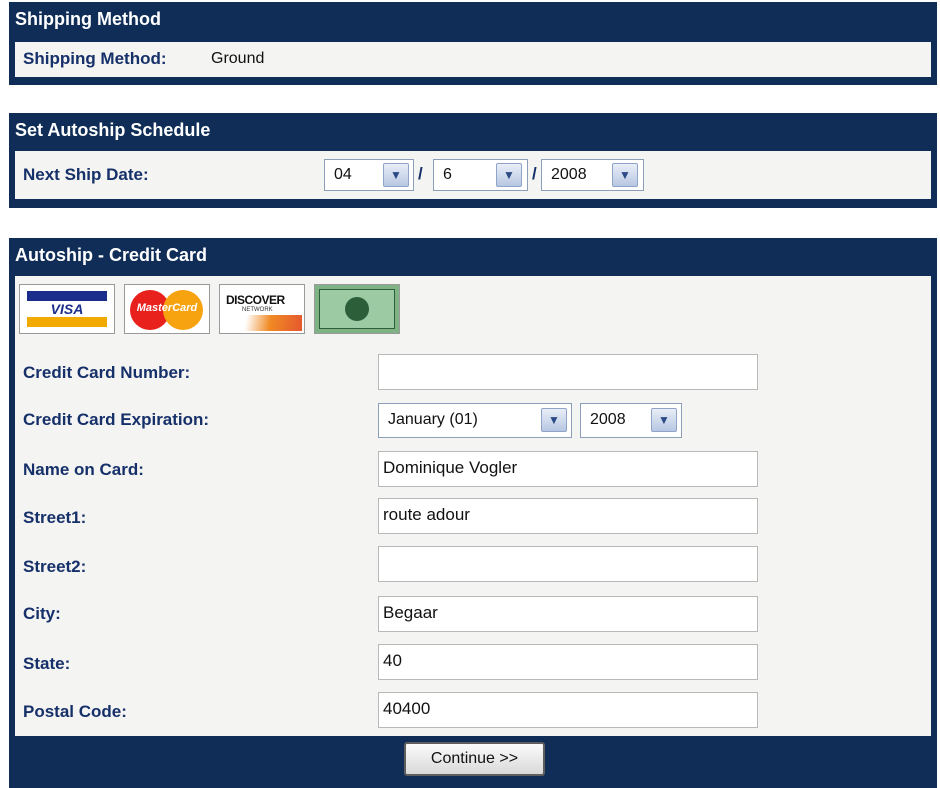 This screenshot has height=788, width=940. What do you see at coordinates (568, 469) in the screenshot?
I see `name-on-card-input: Dominique Vogler` at bounding box center [568, 469].